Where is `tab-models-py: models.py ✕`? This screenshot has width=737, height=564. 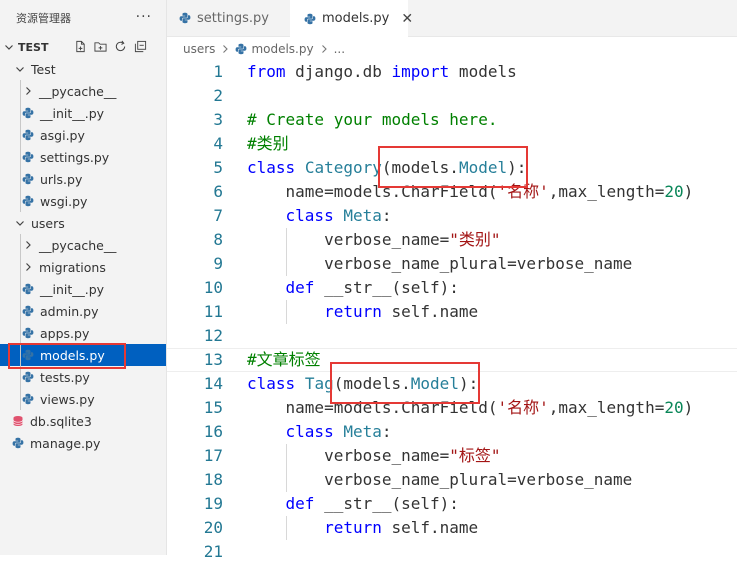
tab-models-py: models.py ✕ is located at coordinates (351, 18).